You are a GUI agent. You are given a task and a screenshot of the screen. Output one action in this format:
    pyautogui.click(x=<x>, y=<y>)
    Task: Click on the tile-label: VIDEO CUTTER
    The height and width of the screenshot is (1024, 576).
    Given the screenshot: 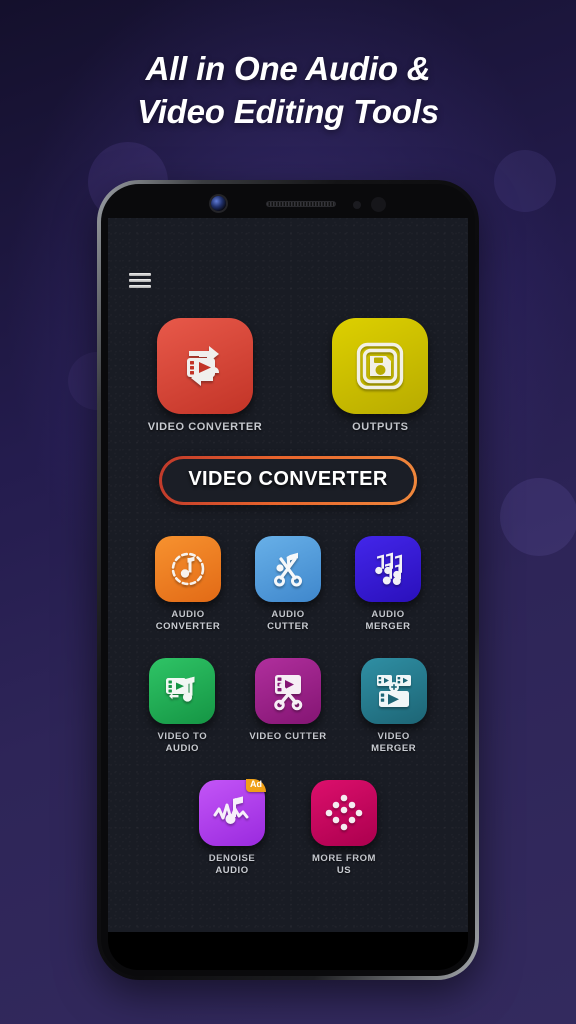 What is the action you would take?
    pyautogui.click(x=288, y=736)
    